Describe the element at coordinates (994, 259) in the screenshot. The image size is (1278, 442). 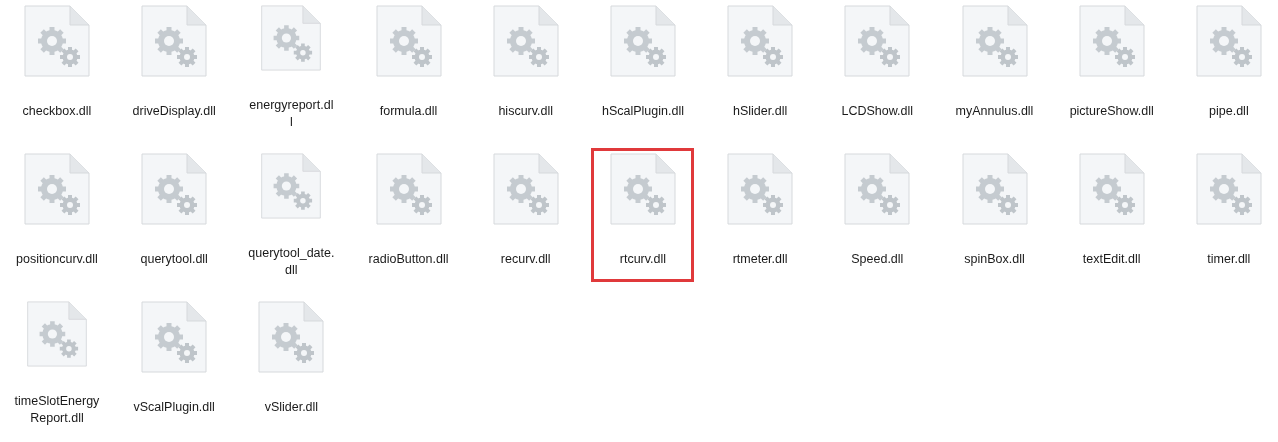
I see `file-name: spinBox.dll` at that location.